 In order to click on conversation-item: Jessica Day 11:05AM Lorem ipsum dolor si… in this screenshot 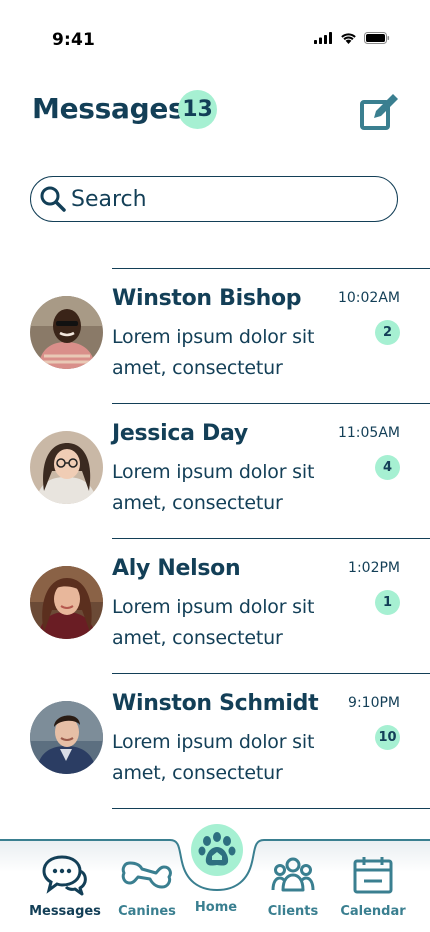, I will do `click(215, 470)`.